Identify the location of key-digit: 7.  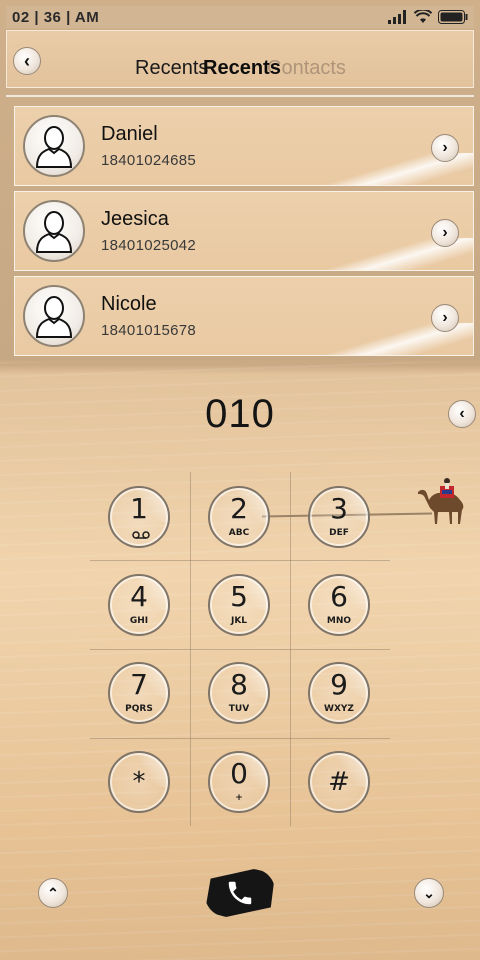
(139, 684).